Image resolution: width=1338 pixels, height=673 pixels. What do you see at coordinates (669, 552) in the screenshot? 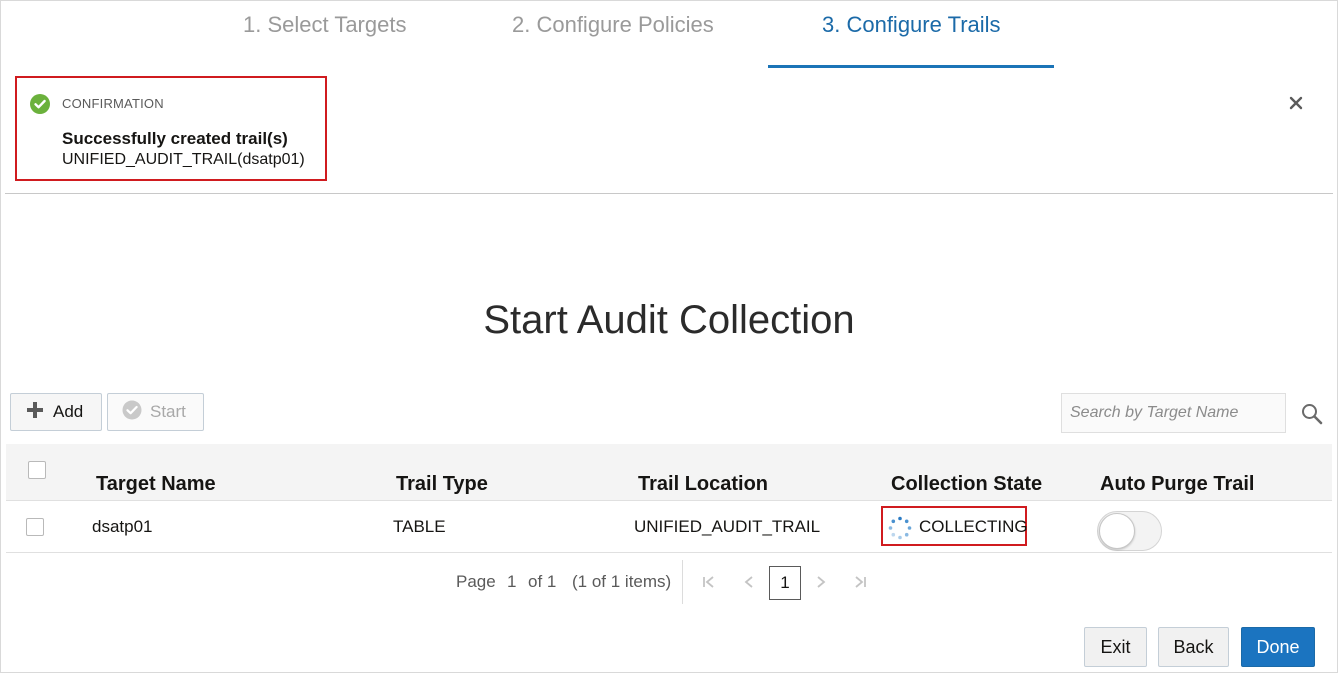
I see `row-divider` at bounding box center [669, 552].